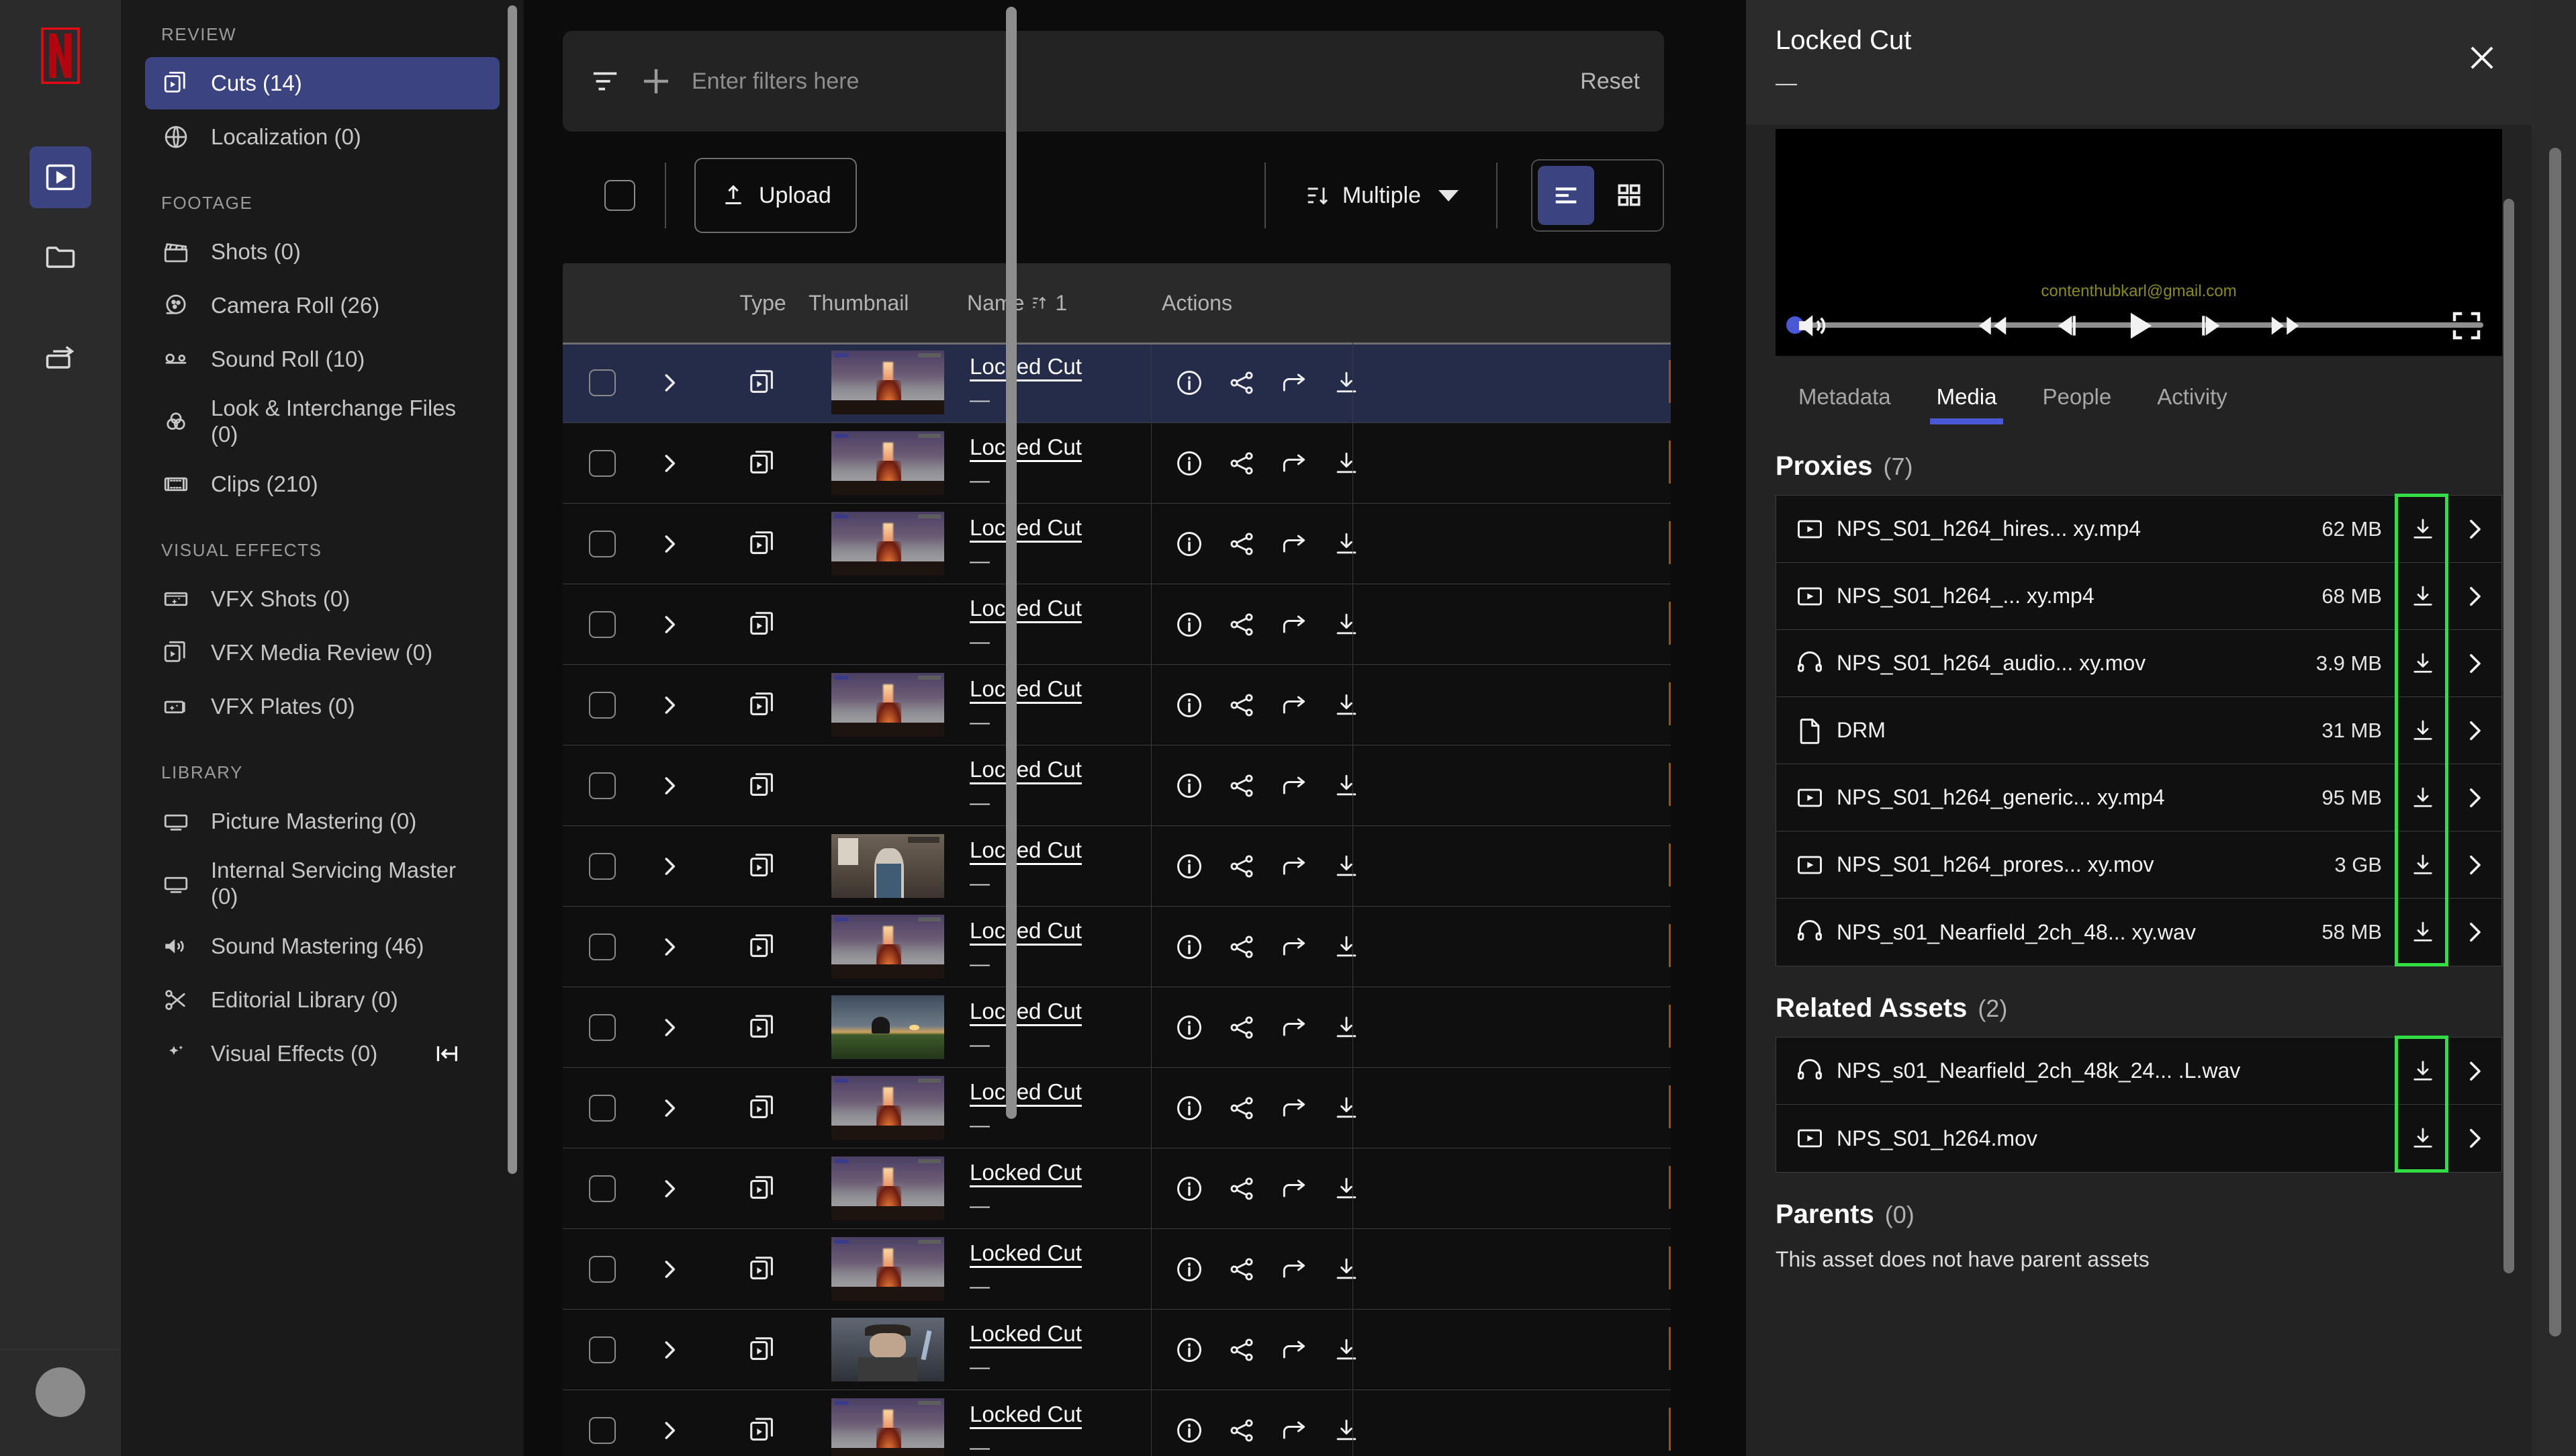 This screenshot has height=1456, width=2576. Describe the element at coordinates (775, 195) in the screenshot. I see `upload-button: Upload` at that location.